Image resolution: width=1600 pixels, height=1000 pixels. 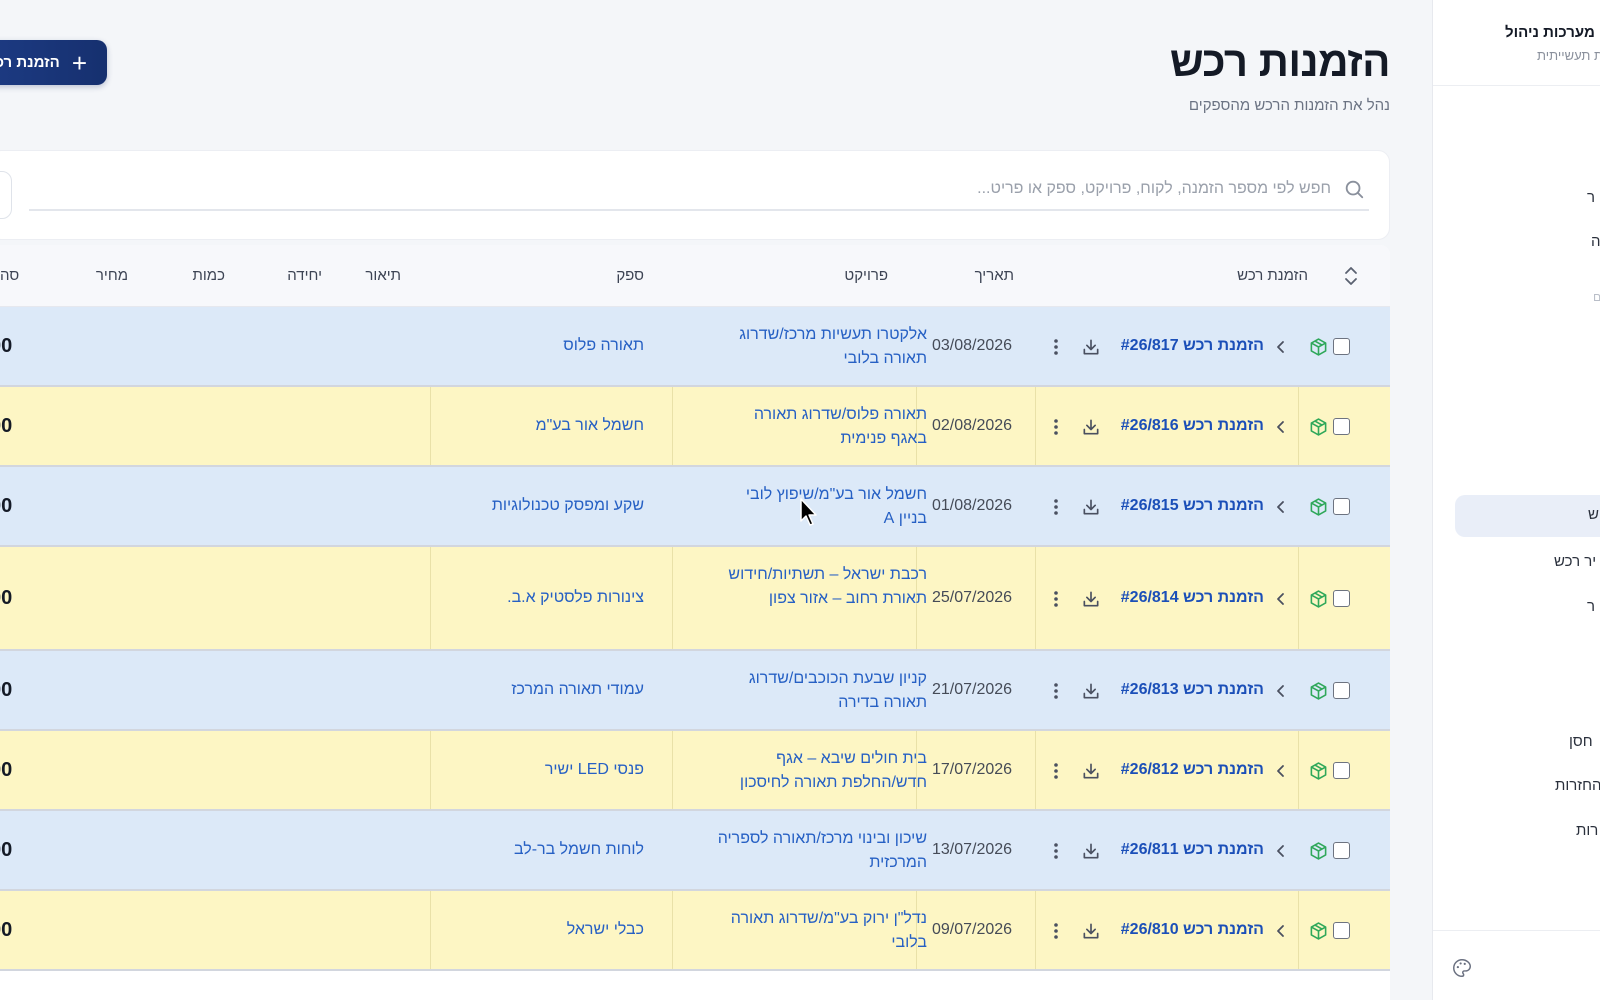 I want to click on supplier-link: כבלי ישראל, so click(x=605, y=930).